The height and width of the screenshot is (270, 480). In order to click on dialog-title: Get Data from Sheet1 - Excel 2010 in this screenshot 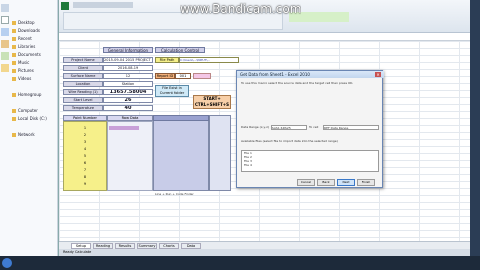, I will do `click(310, 74)`.